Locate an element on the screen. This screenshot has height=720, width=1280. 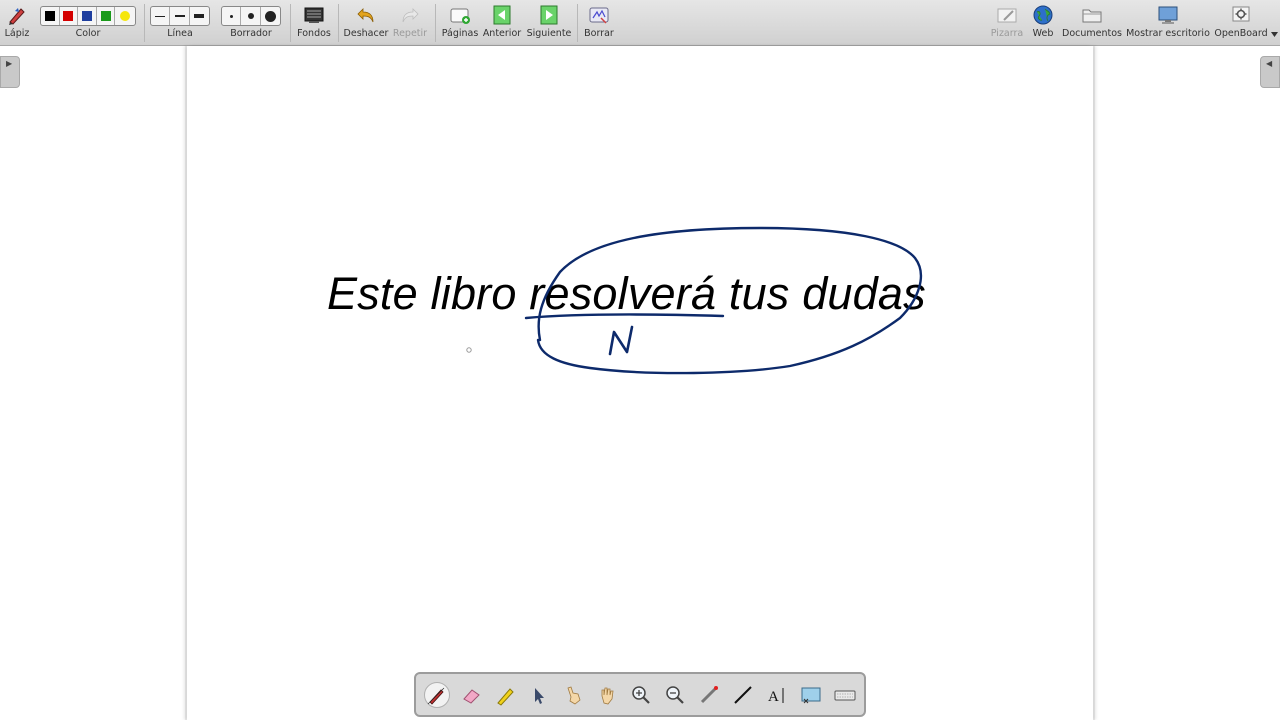
board-text: Este libro resolverá tus dudas is located at coordinates (626, 294).